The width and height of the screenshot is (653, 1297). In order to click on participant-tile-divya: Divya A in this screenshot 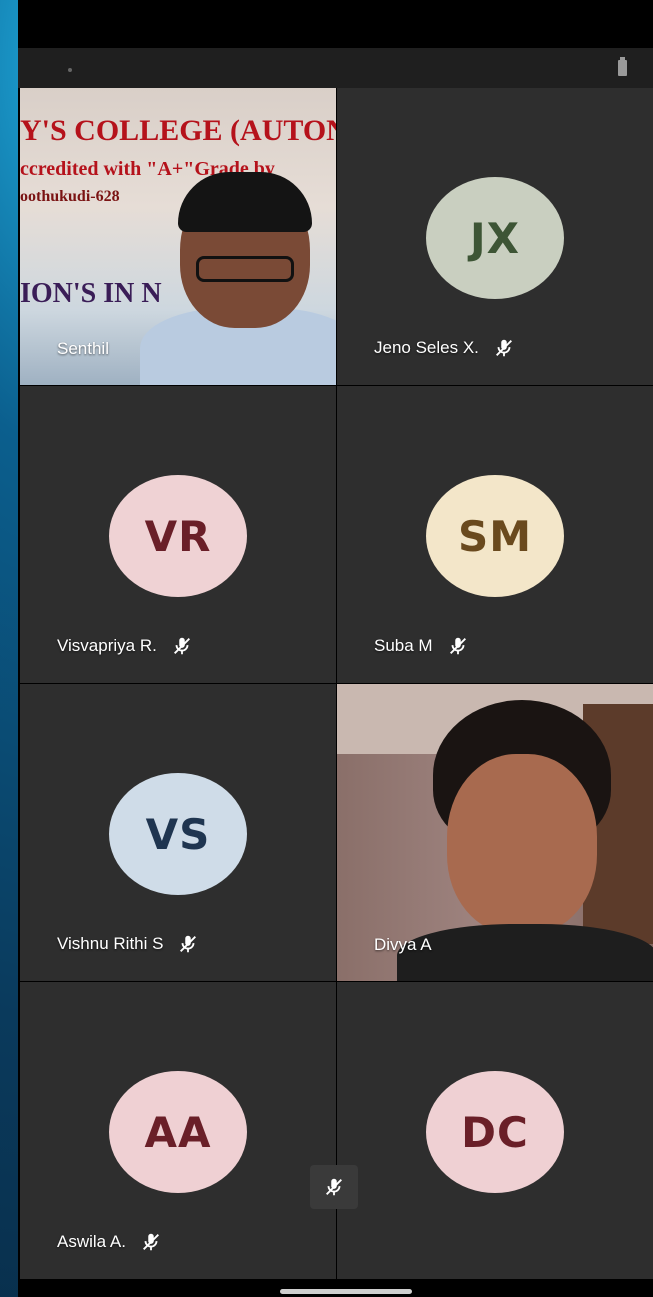, I will do `click(495, 832)`.